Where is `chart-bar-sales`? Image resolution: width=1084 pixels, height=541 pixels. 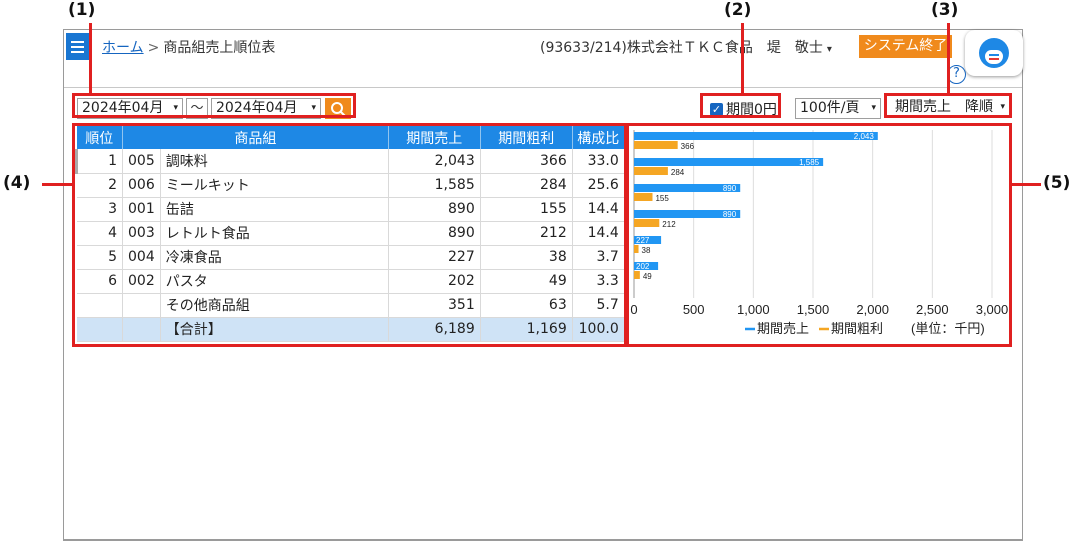
chart-bar-sales is located at coordinates (729, 162).